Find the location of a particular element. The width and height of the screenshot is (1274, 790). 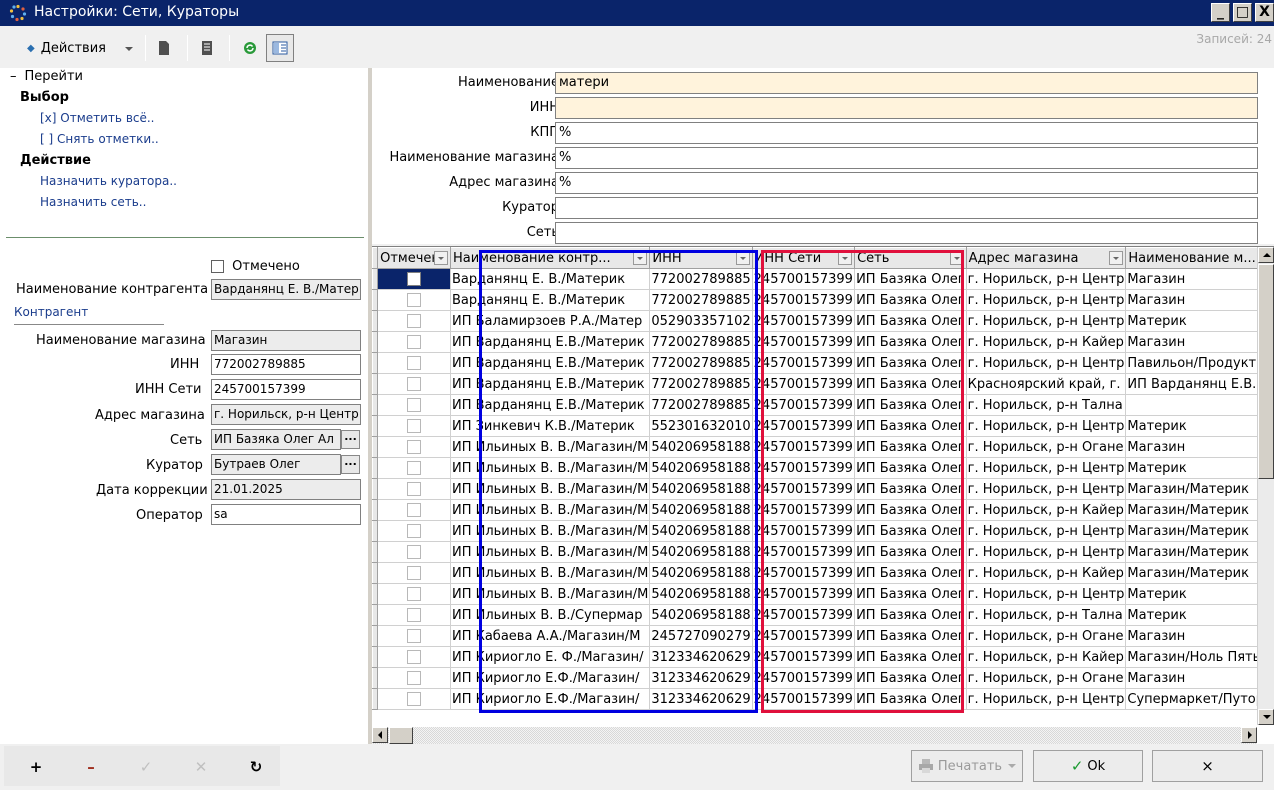

filter-input: % is located at coordinates (906, 133).